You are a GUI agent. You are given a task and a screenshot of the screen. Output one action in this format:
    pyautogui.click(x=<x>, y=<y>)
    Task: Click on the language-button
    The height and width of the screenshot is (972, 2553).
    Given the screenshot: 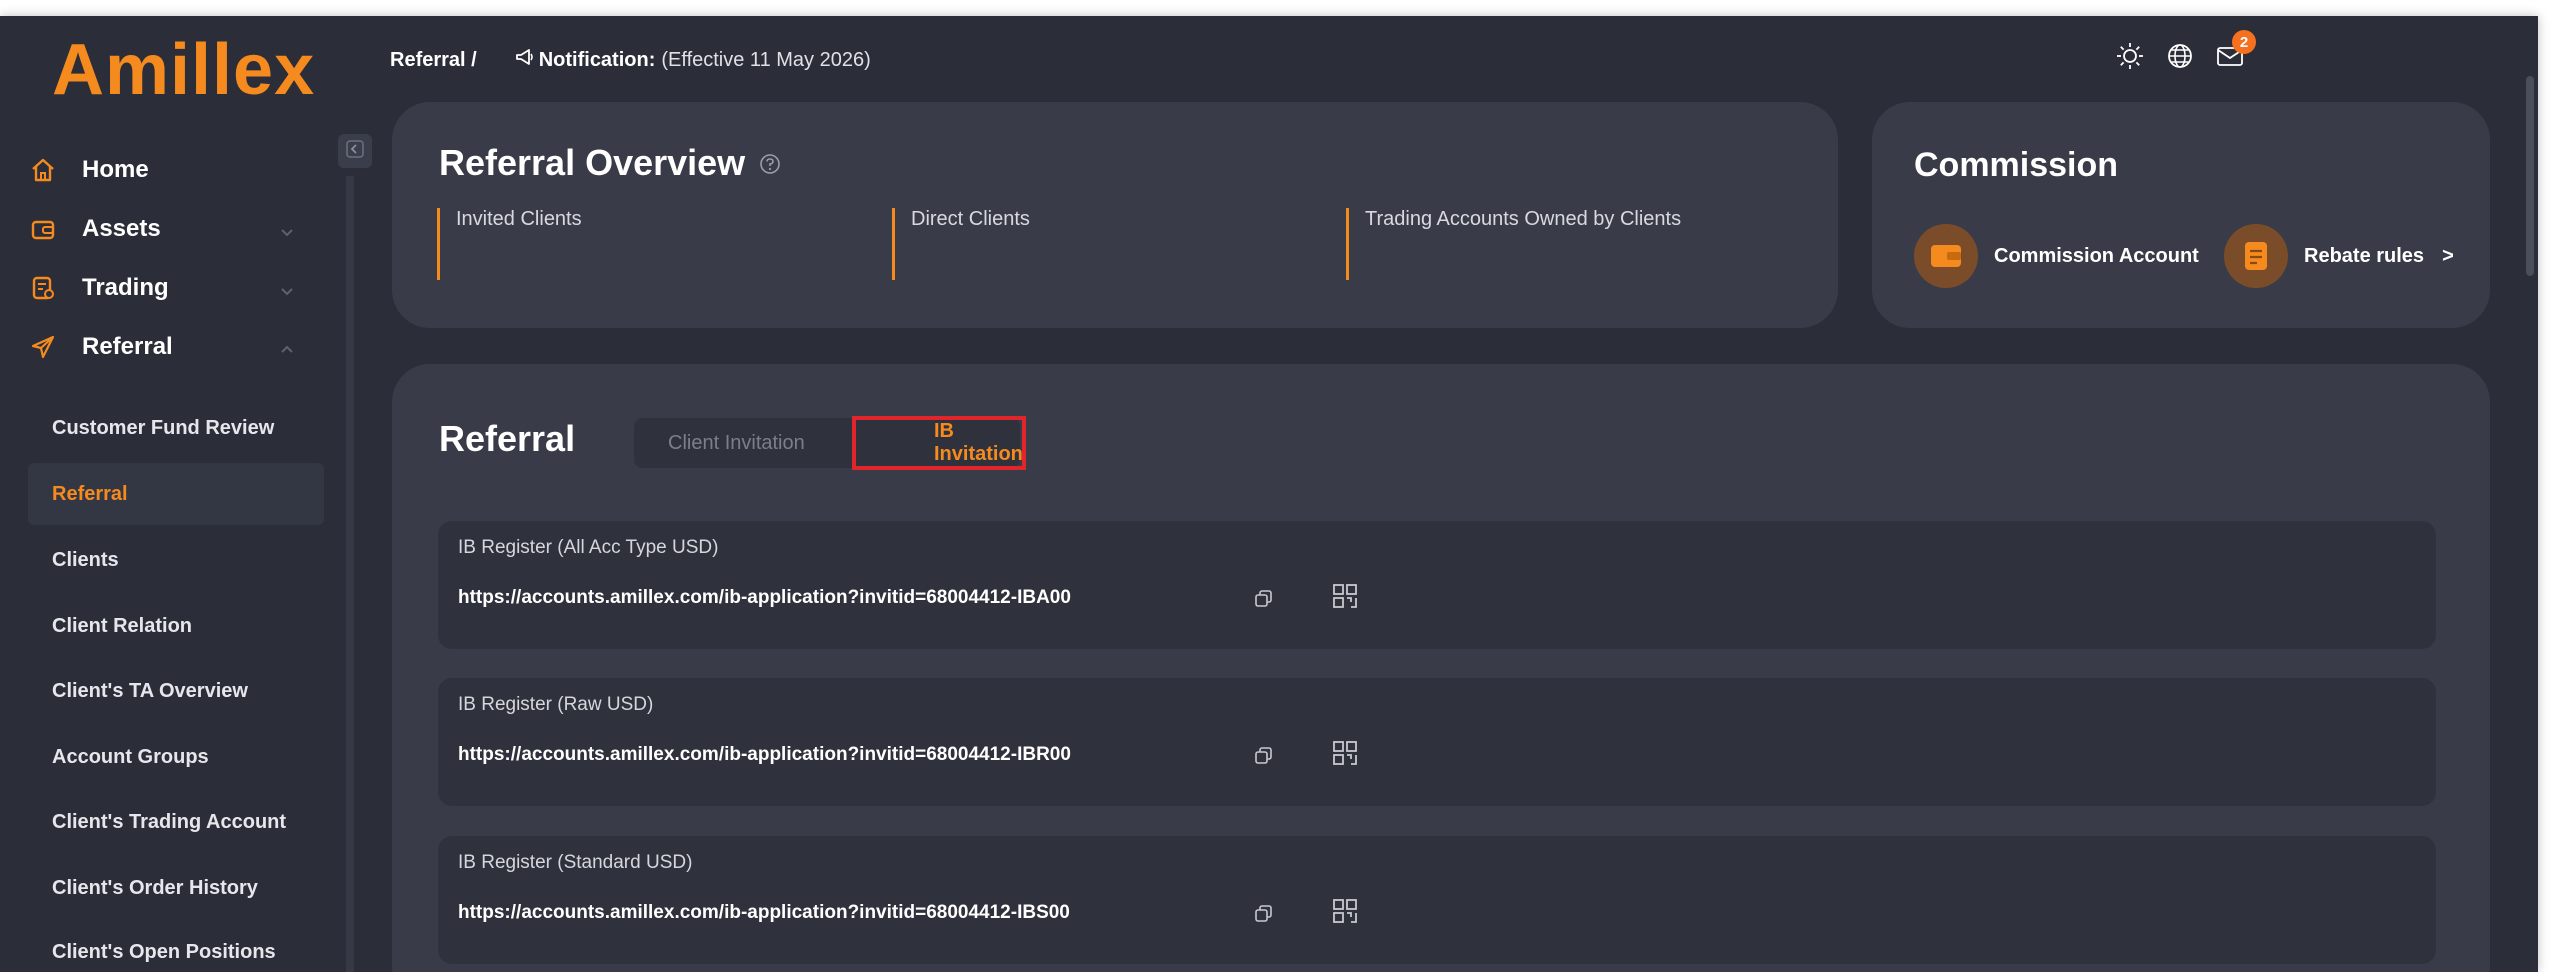 What is the action you would take?
    pyautogui.click(x=2180, y=58)
    